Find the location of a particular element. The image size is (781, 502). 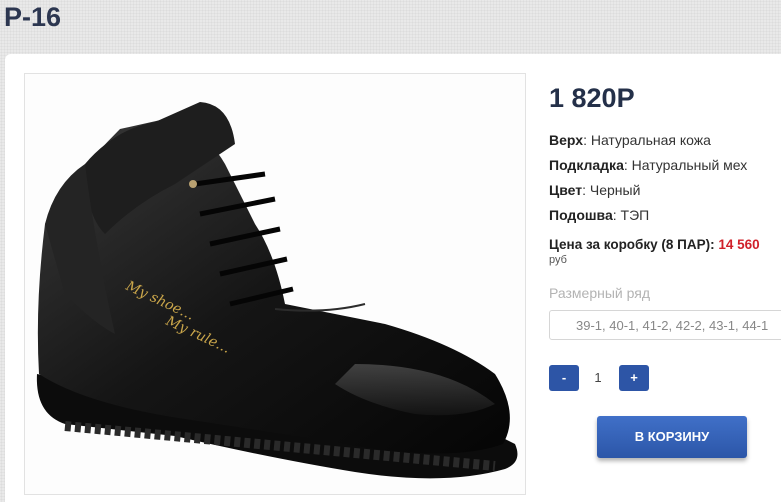

spec-lining: Подкладка: Натуральный мех is located at coordinates (648, 165).